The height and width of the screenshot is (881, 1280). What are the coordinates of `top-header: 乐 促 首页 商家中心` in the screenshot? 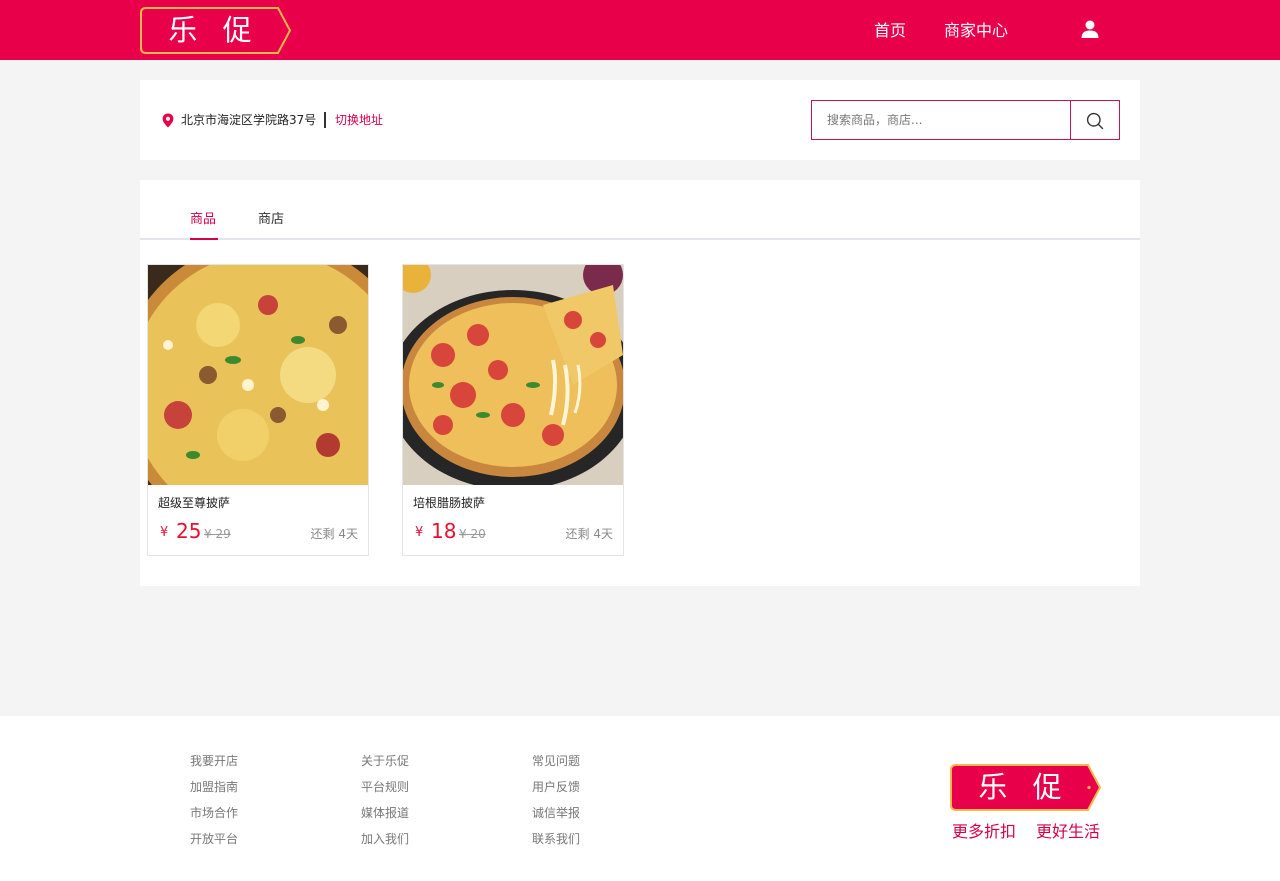 It's located at (640, 30).